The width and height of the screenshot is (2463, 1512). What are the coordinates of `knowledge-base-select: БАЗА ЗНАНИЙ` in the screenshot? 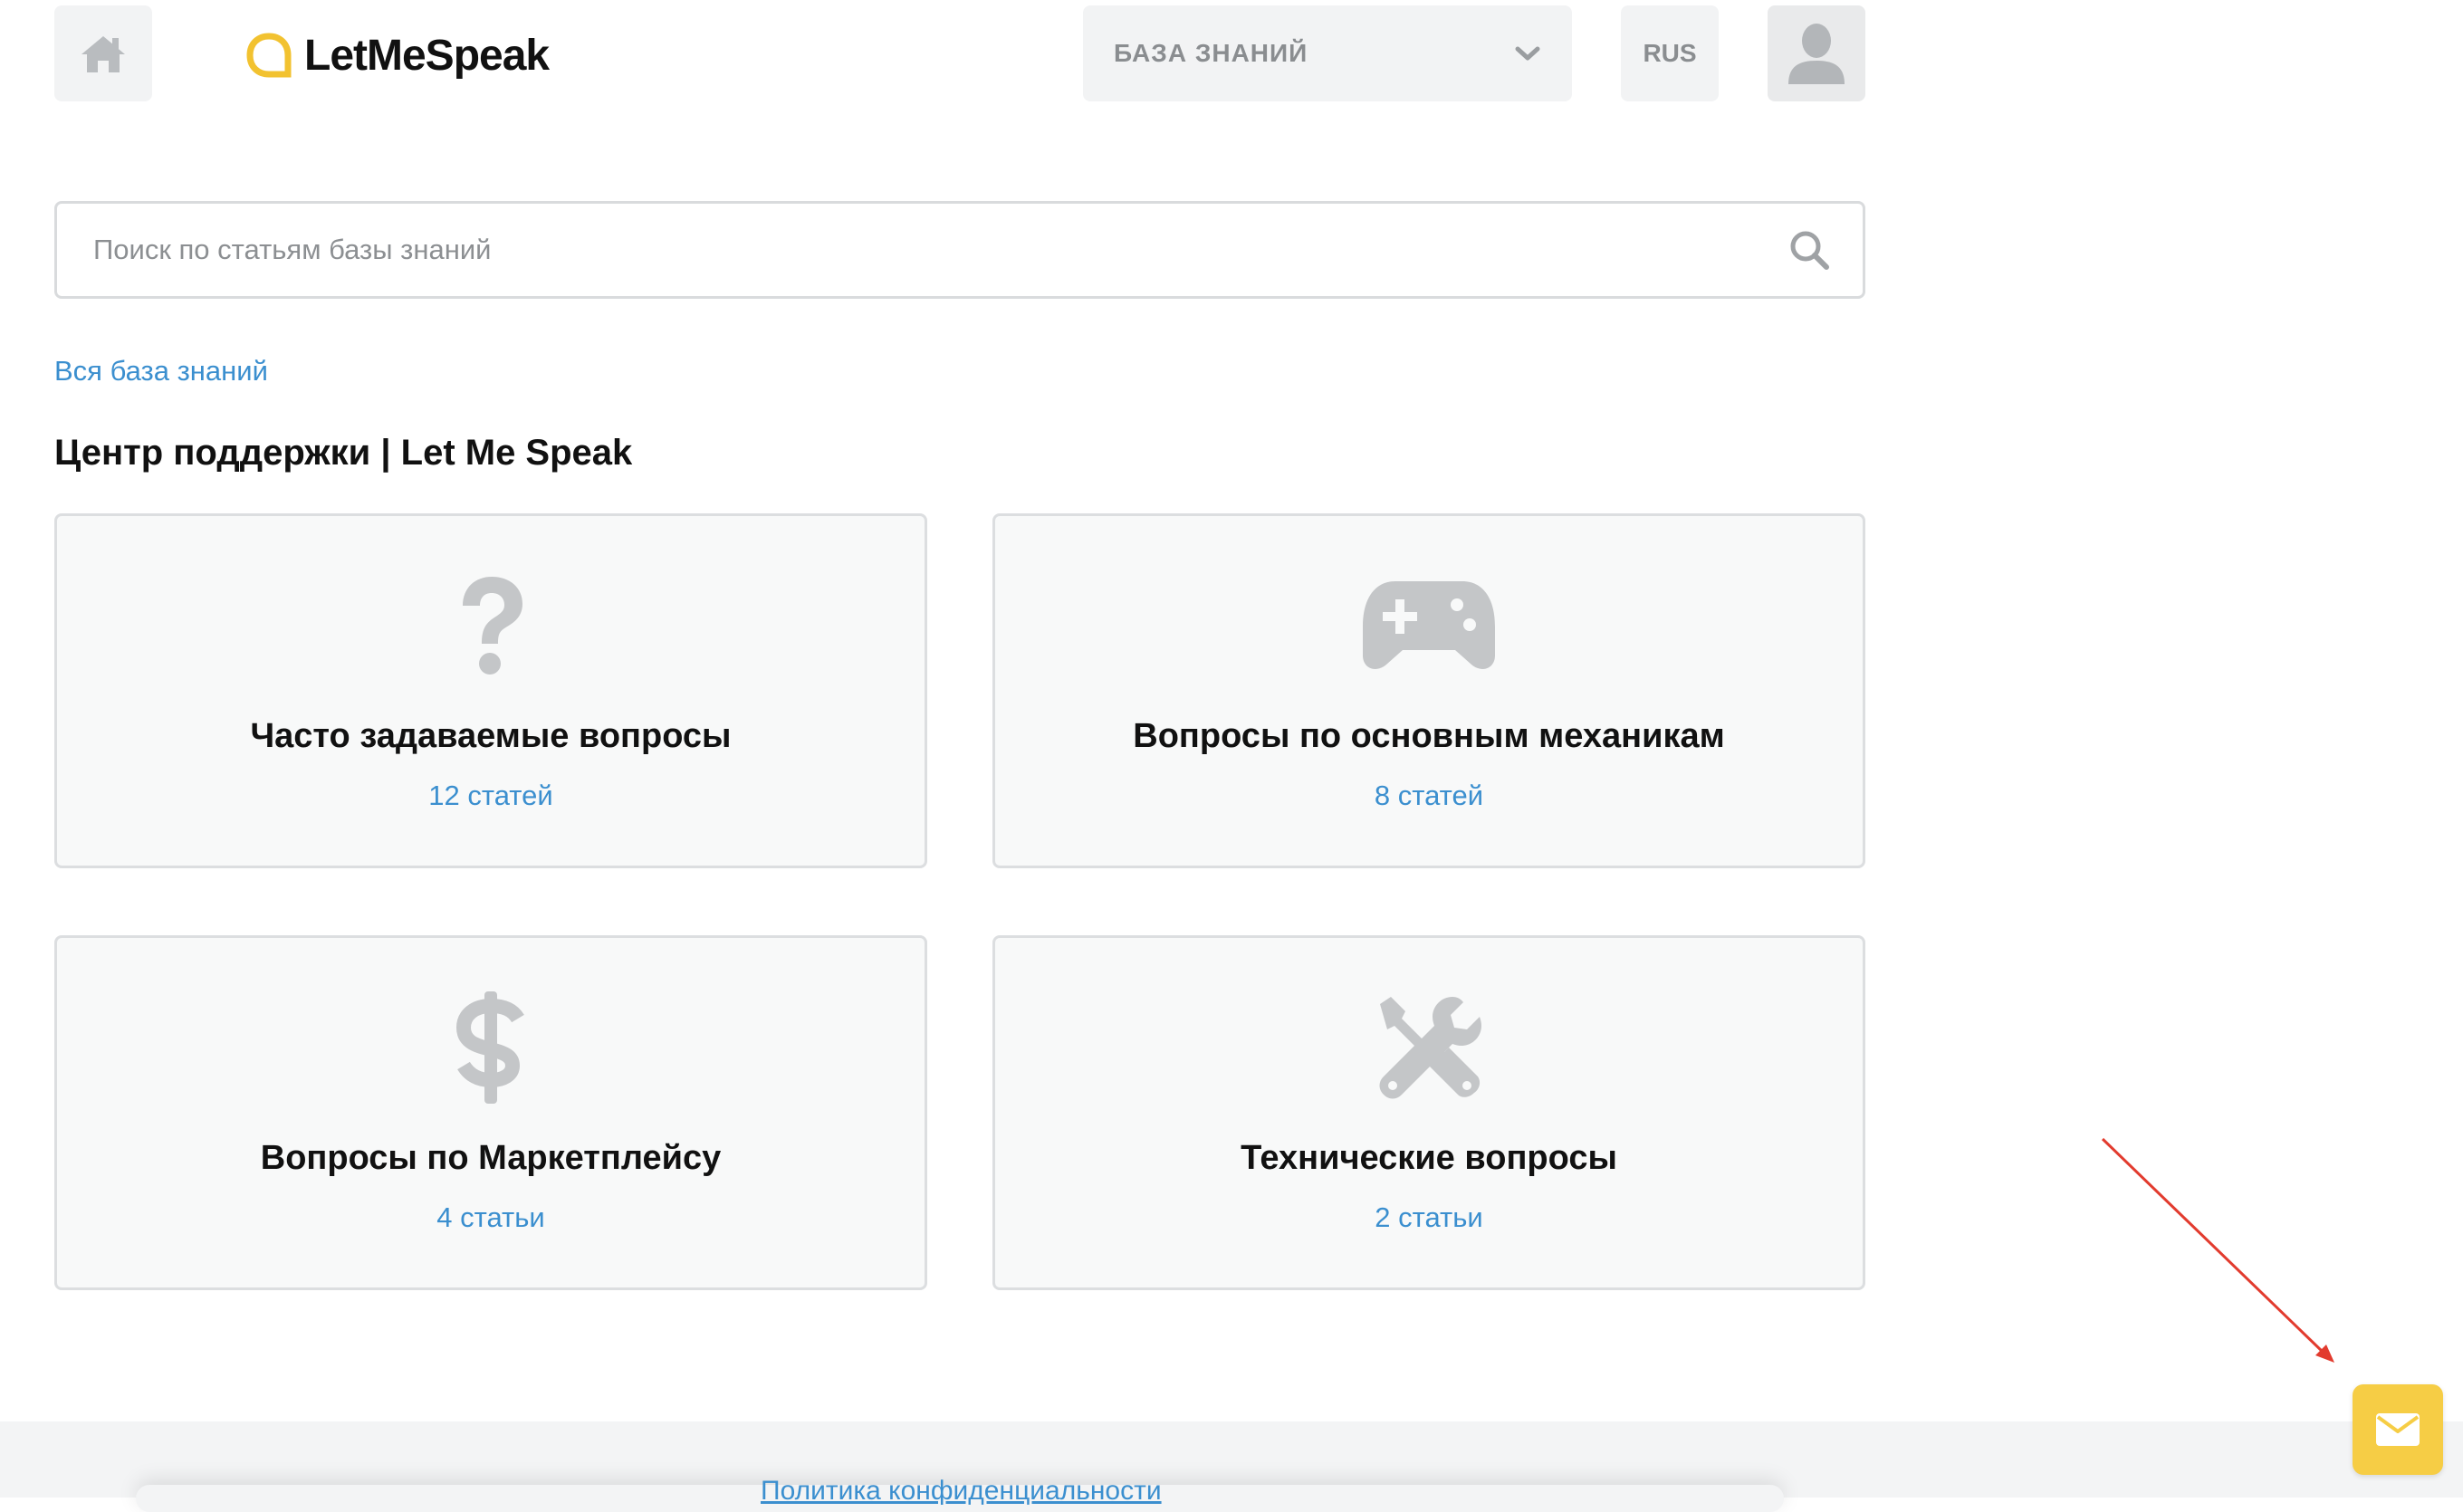 It's located at (1327, 53).